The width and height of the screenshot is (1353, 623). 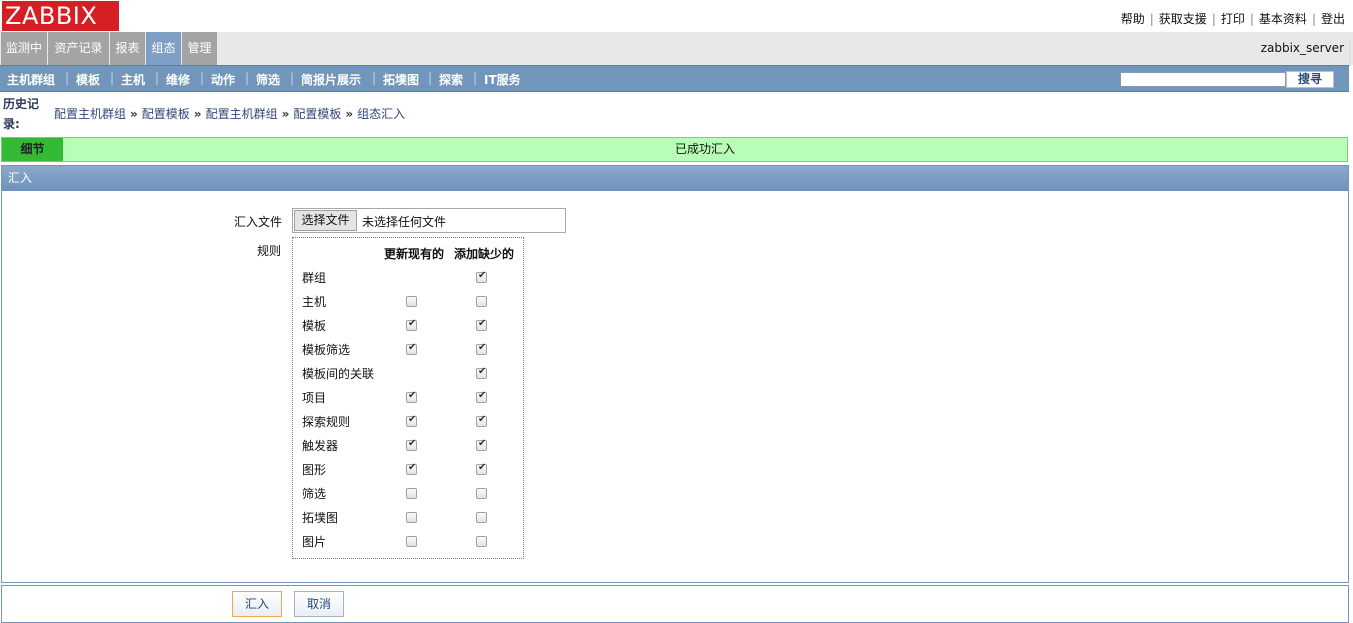 What do you see at coordinates (676, 48) in the screenshot?
I see `main-menu: 监测中 资产记录 报表 组态 管理 zabbix_server` at bounding box center [676, 48].